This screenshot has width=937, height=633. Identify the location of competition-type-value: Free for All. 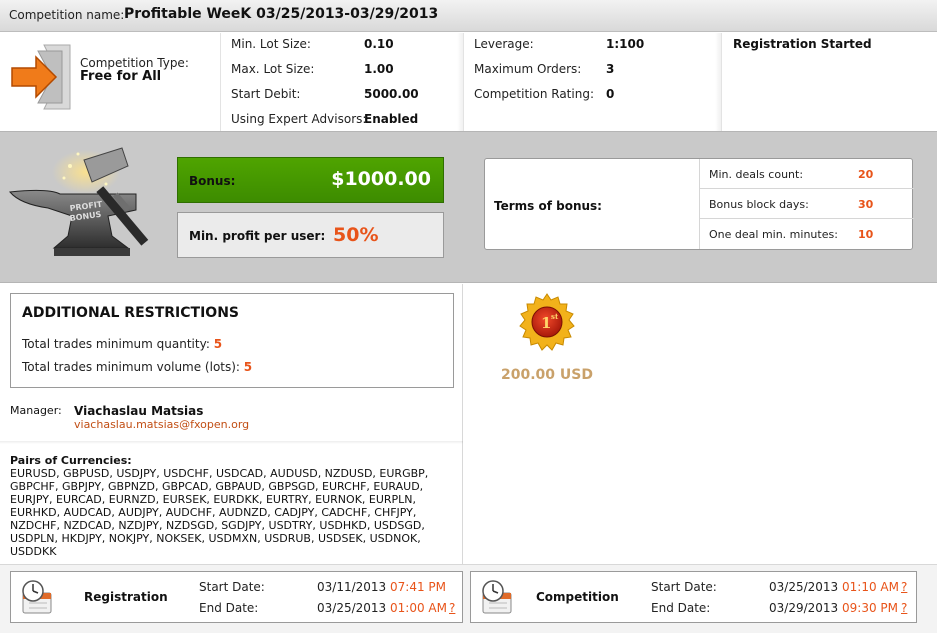
(121, 76).